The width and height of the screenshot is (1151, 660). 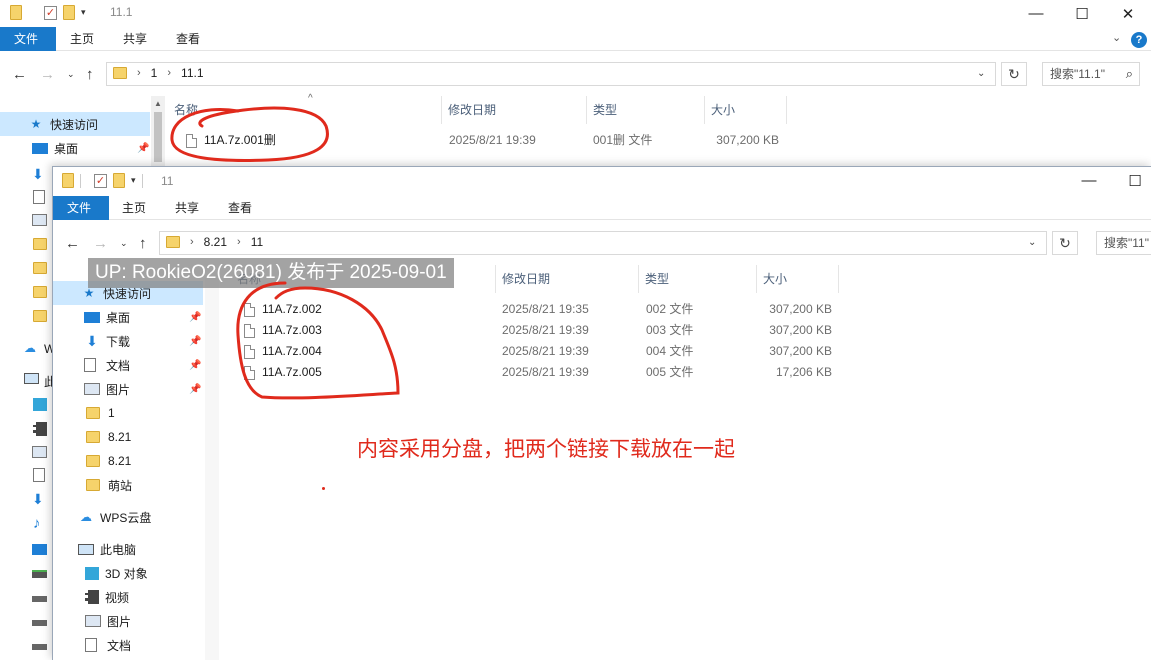 I want to click on nav-folder-1: 1, so click(x=128, y=413).